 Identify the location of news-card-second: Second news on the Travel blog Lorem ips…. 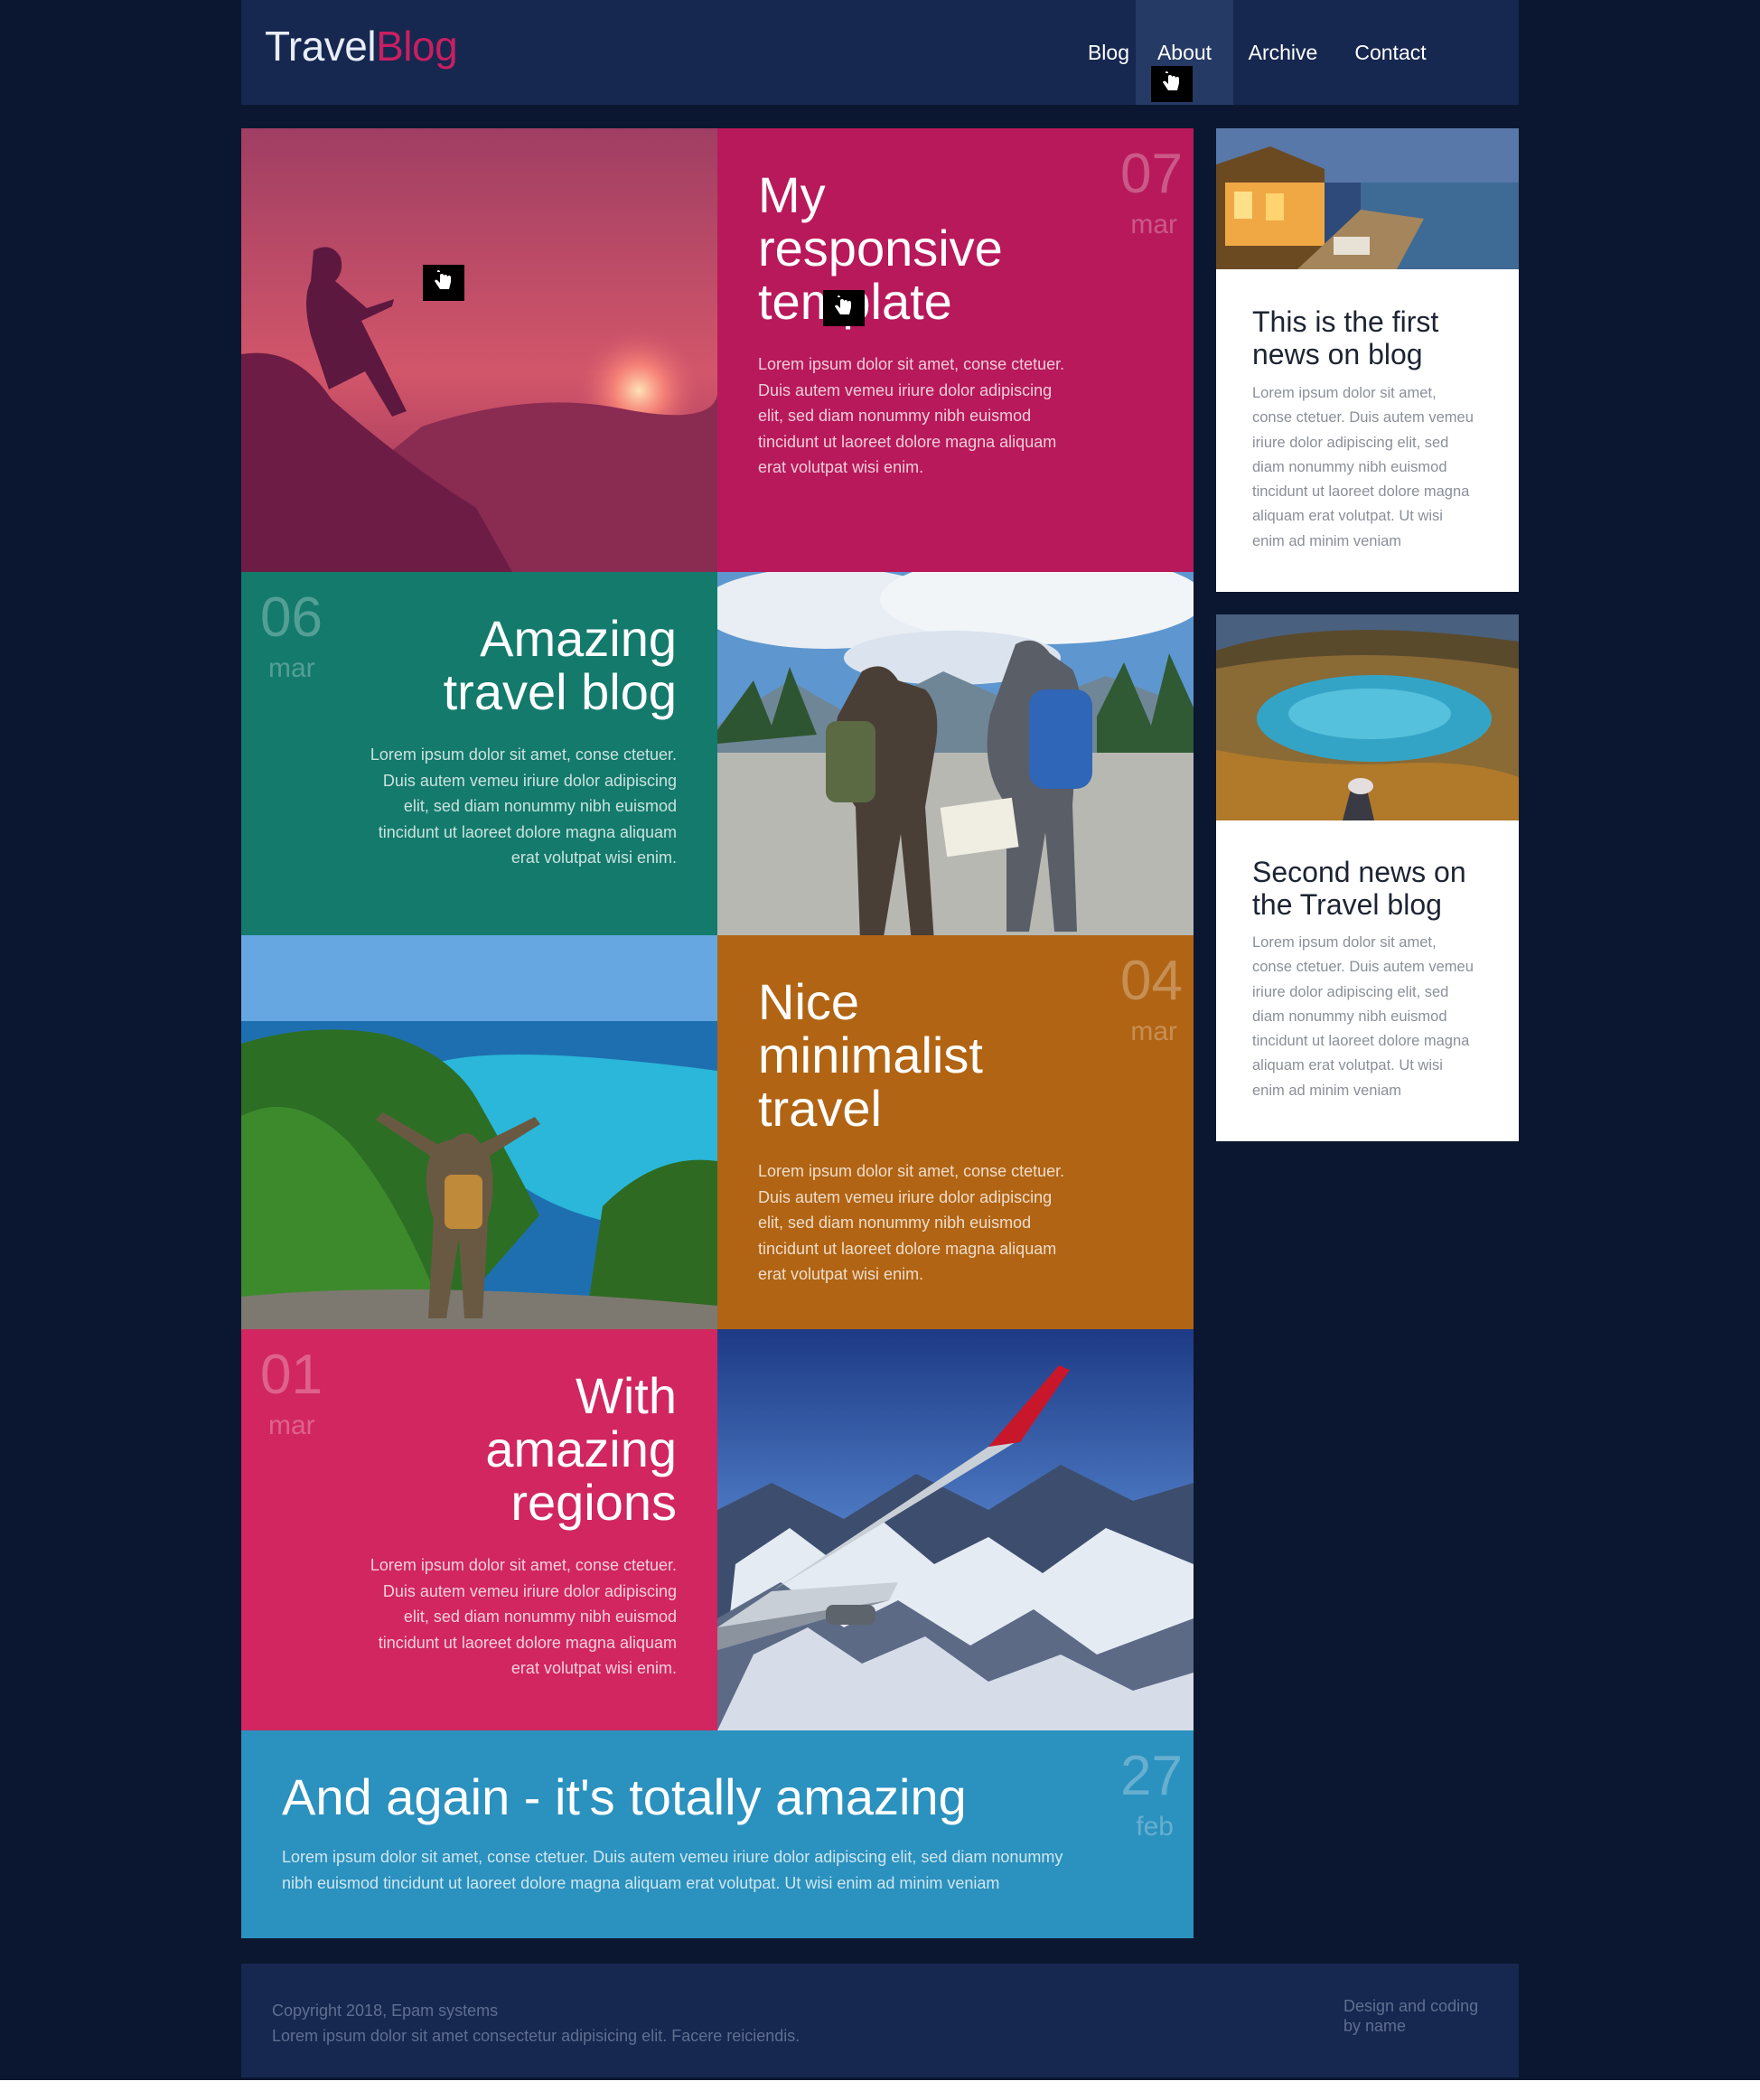
(1367, 877).